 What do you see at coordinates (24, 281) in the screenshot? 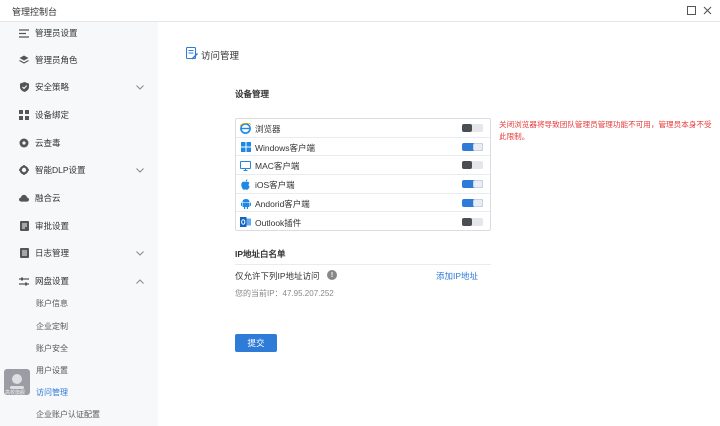
I see `sliders-icon` at bounding box center [24, 281].